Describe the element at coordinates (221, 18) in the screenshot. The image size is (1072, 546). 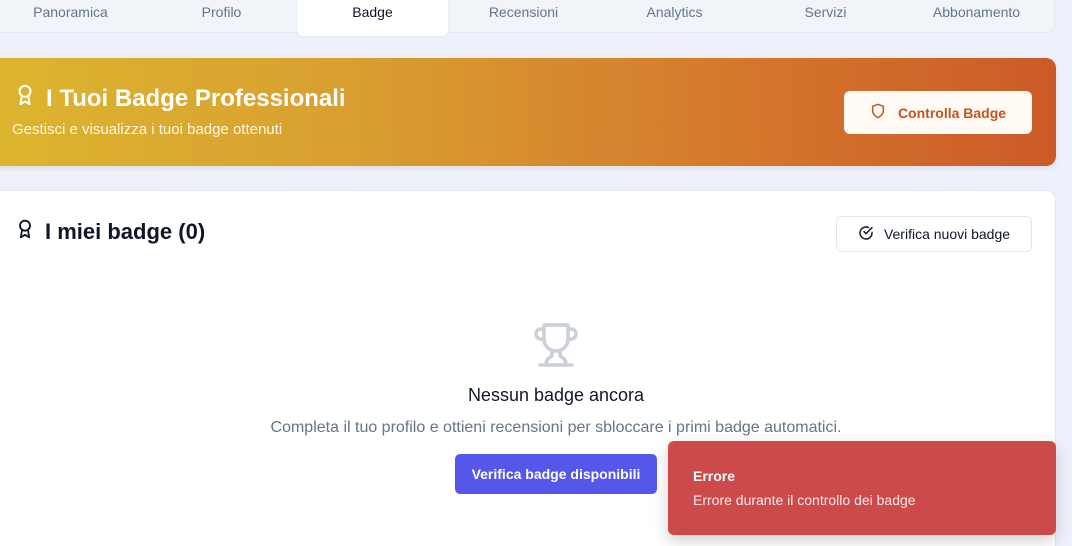
I see `tab-profilo: Profilo` at that location.